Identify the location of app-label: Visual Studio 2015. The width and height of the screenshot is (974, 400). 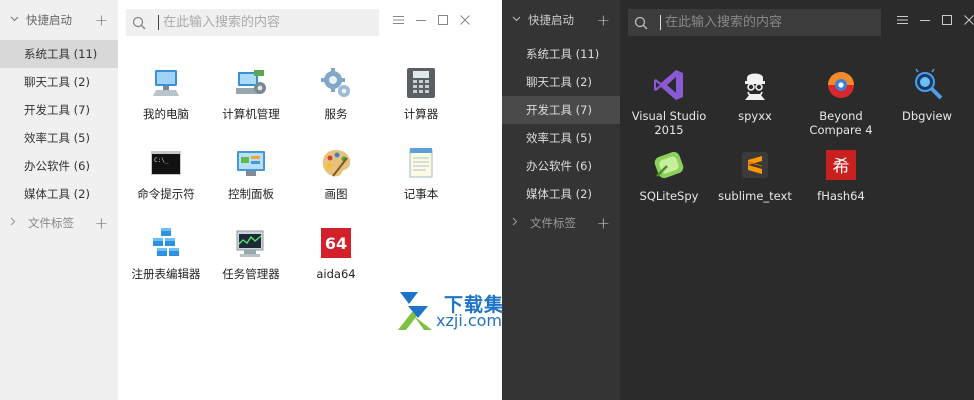
(669, 123).